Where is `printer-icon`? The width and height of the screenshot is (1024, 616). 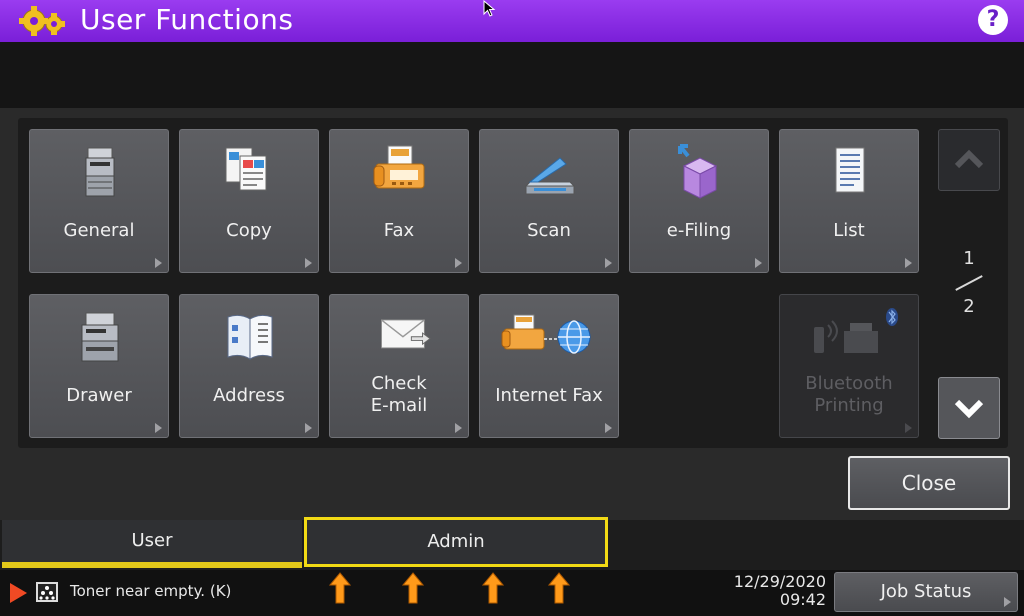
printer-icon is located at coordinates (100, 172).